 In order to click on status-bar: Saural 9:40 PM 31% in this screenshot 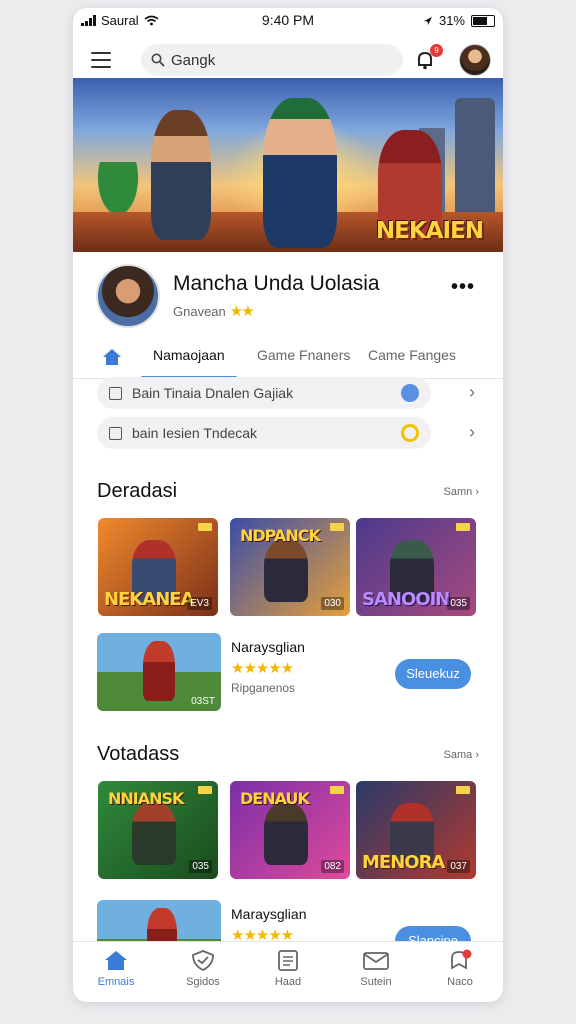, I will do `click(288, 21)`.